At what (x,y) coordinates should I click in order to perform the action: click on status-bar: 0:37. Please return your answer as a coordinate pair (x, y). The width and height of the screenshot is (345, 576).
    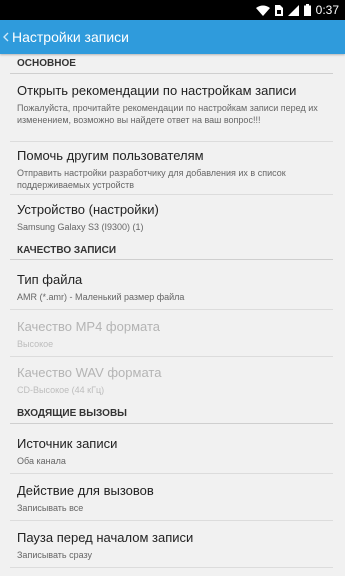
    Looking at the image, I should click on (172, 10).